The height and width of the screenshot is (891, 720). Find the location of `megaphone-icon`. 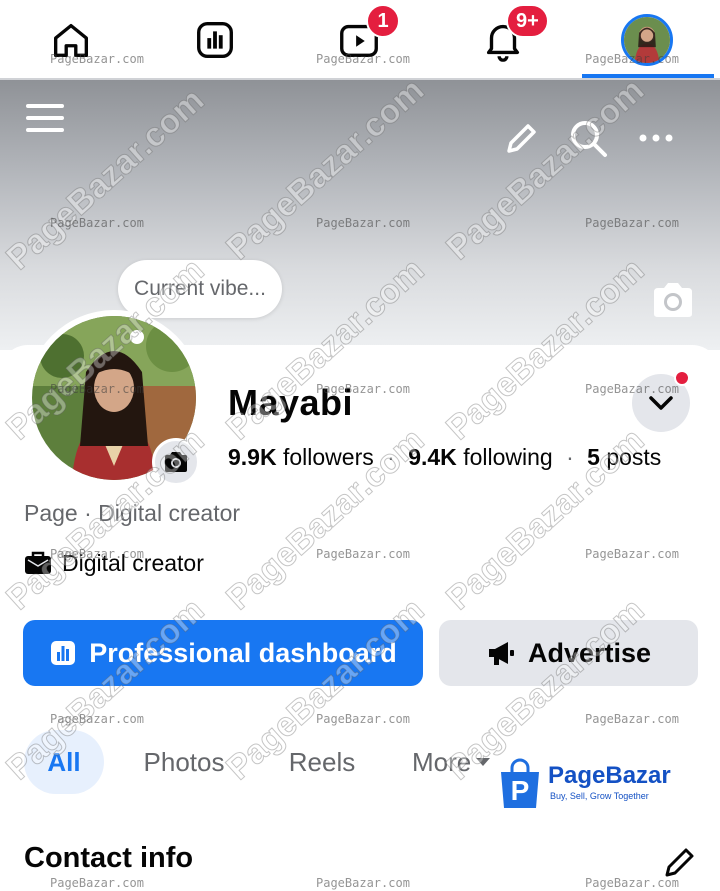

megaphone-icon is located at coordinates (501, 653).